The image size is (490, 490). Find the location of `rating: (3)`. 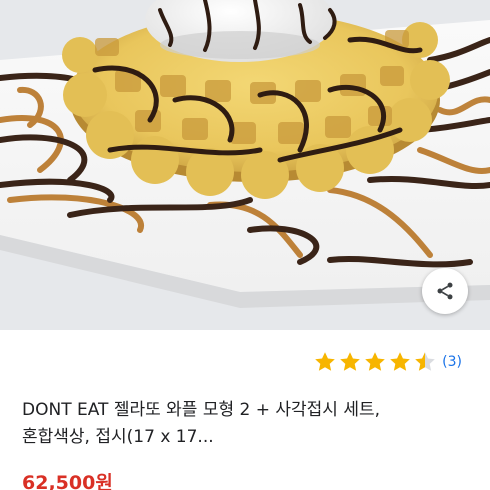

rating: (3) is located at coordinates (387, 362).